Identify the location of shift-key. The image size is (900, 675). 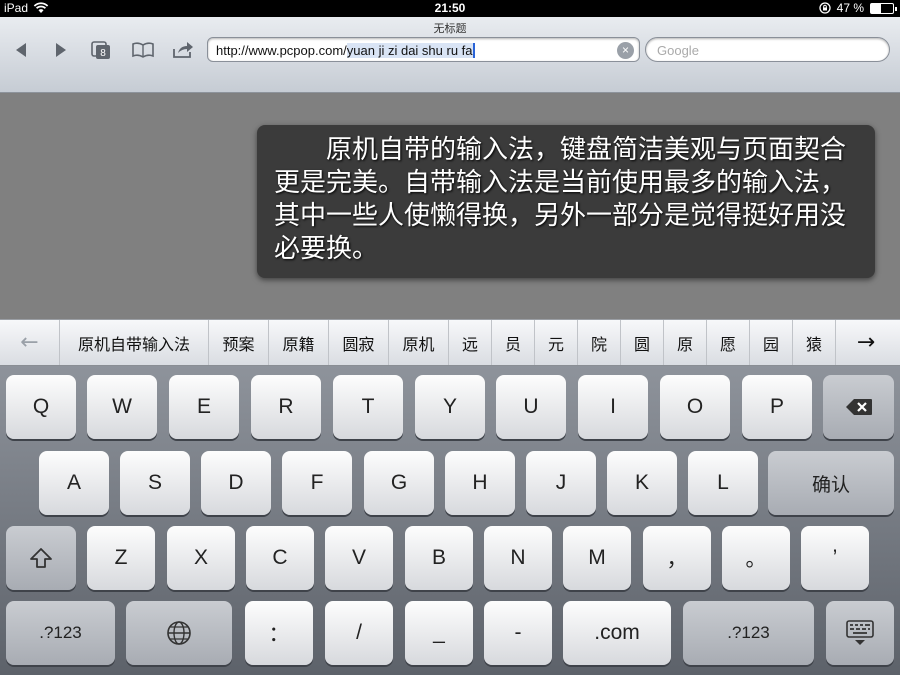
(41, 558).